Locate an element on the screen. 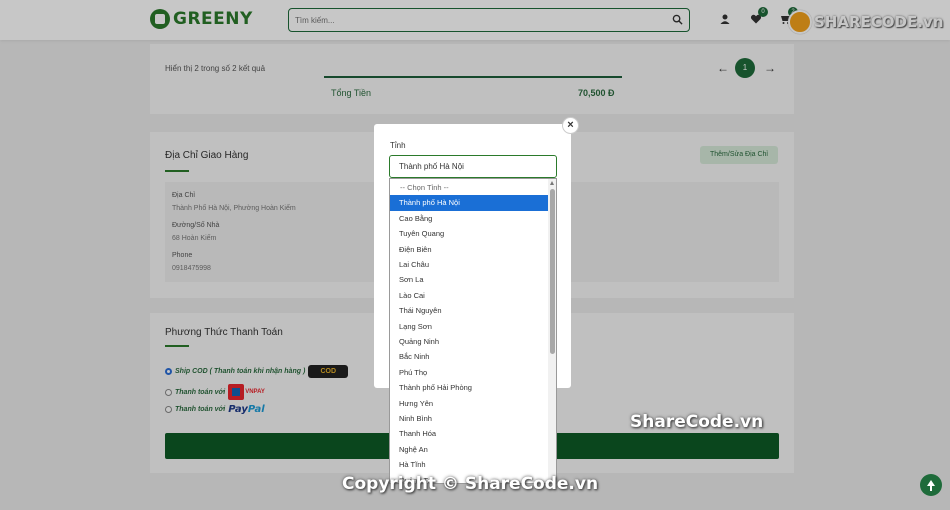 Image resolution: width=950 pixels, height=510 pixels. sharecode-watermark-bottom: Copyright © ShareCode.vn is located at coordinates (470, 484).